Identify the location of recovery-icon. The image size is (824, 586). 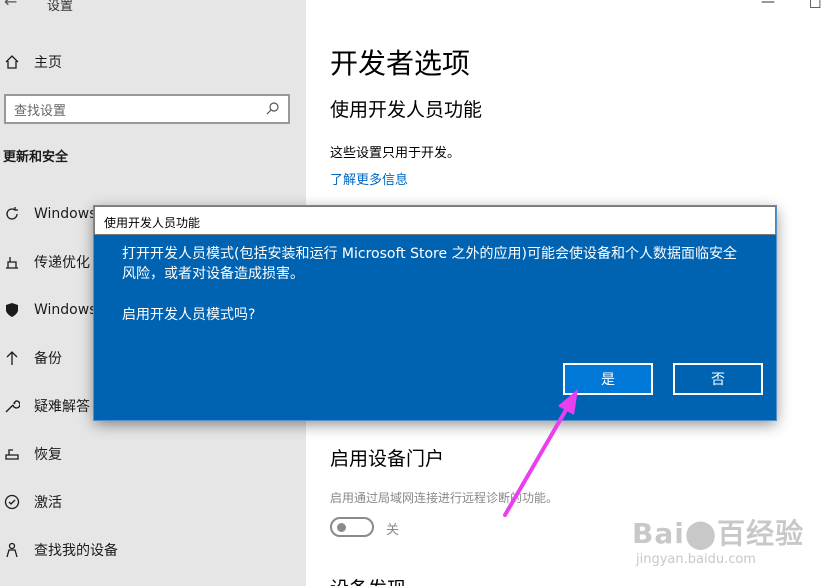
(12, 454).